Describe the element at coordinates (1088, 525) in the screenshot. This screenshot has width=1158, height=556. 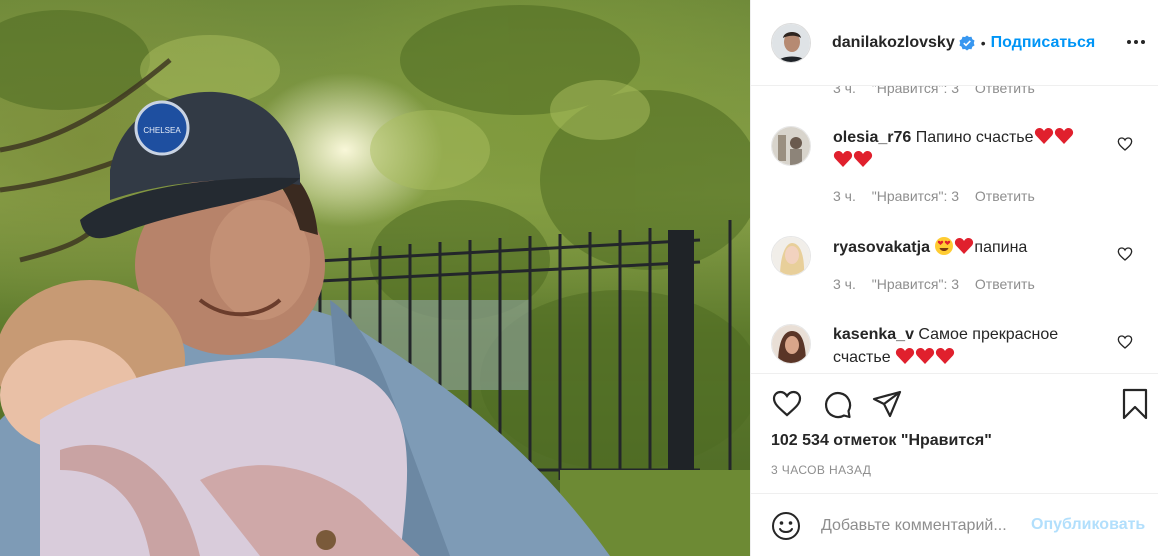
I see `publish-button: Опубликовать` at that location.